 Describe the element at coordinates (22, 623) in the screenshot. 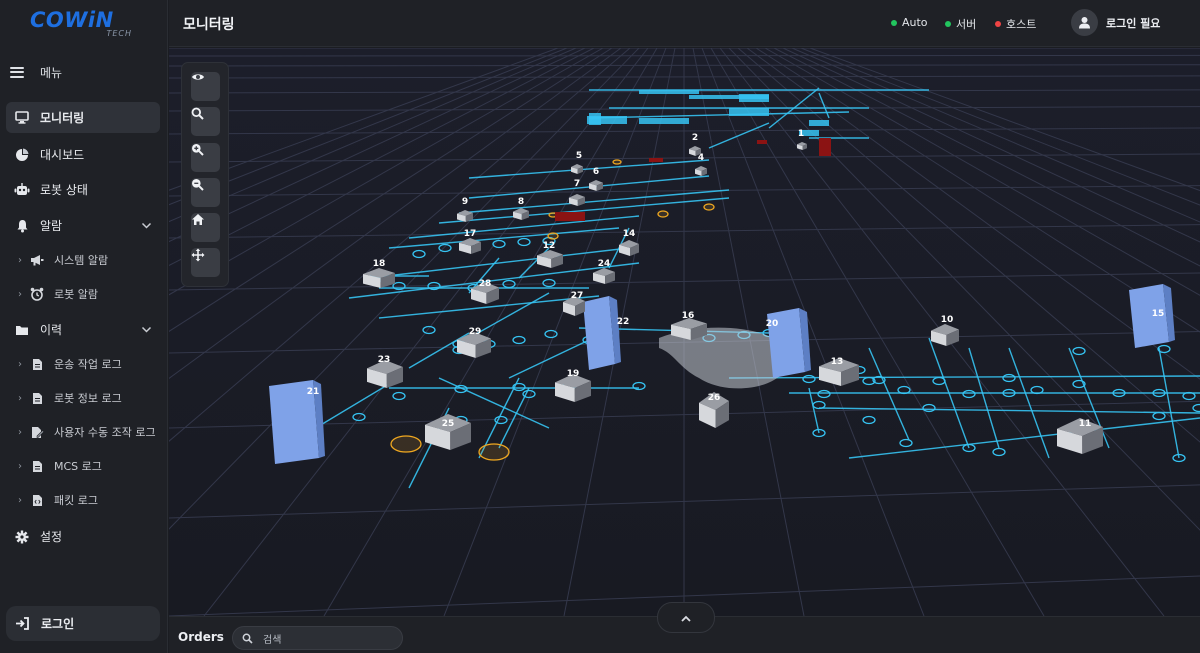

I see `sign-in-icon` at that location.